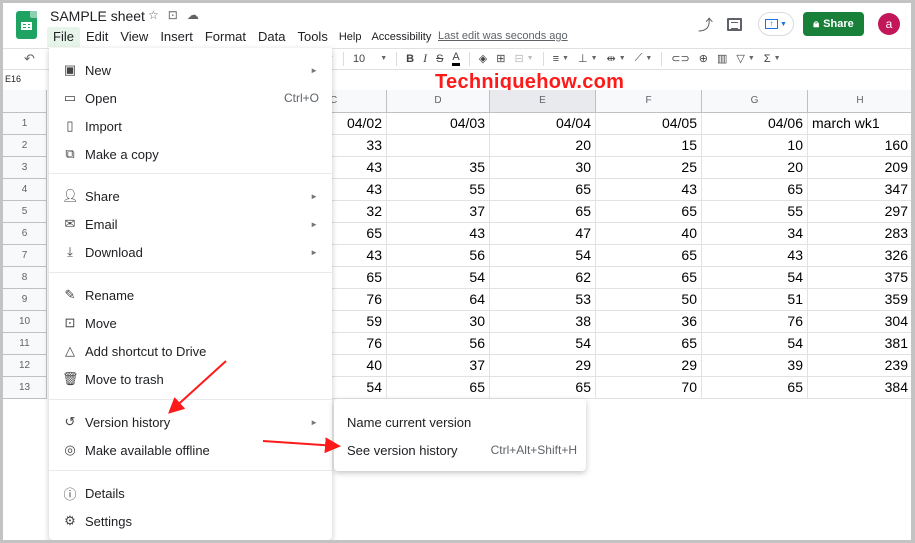  What do you see at coordinates (254, 407) in the screenshot?
I see `annotation-arrows` at bounding box center [254, 407].